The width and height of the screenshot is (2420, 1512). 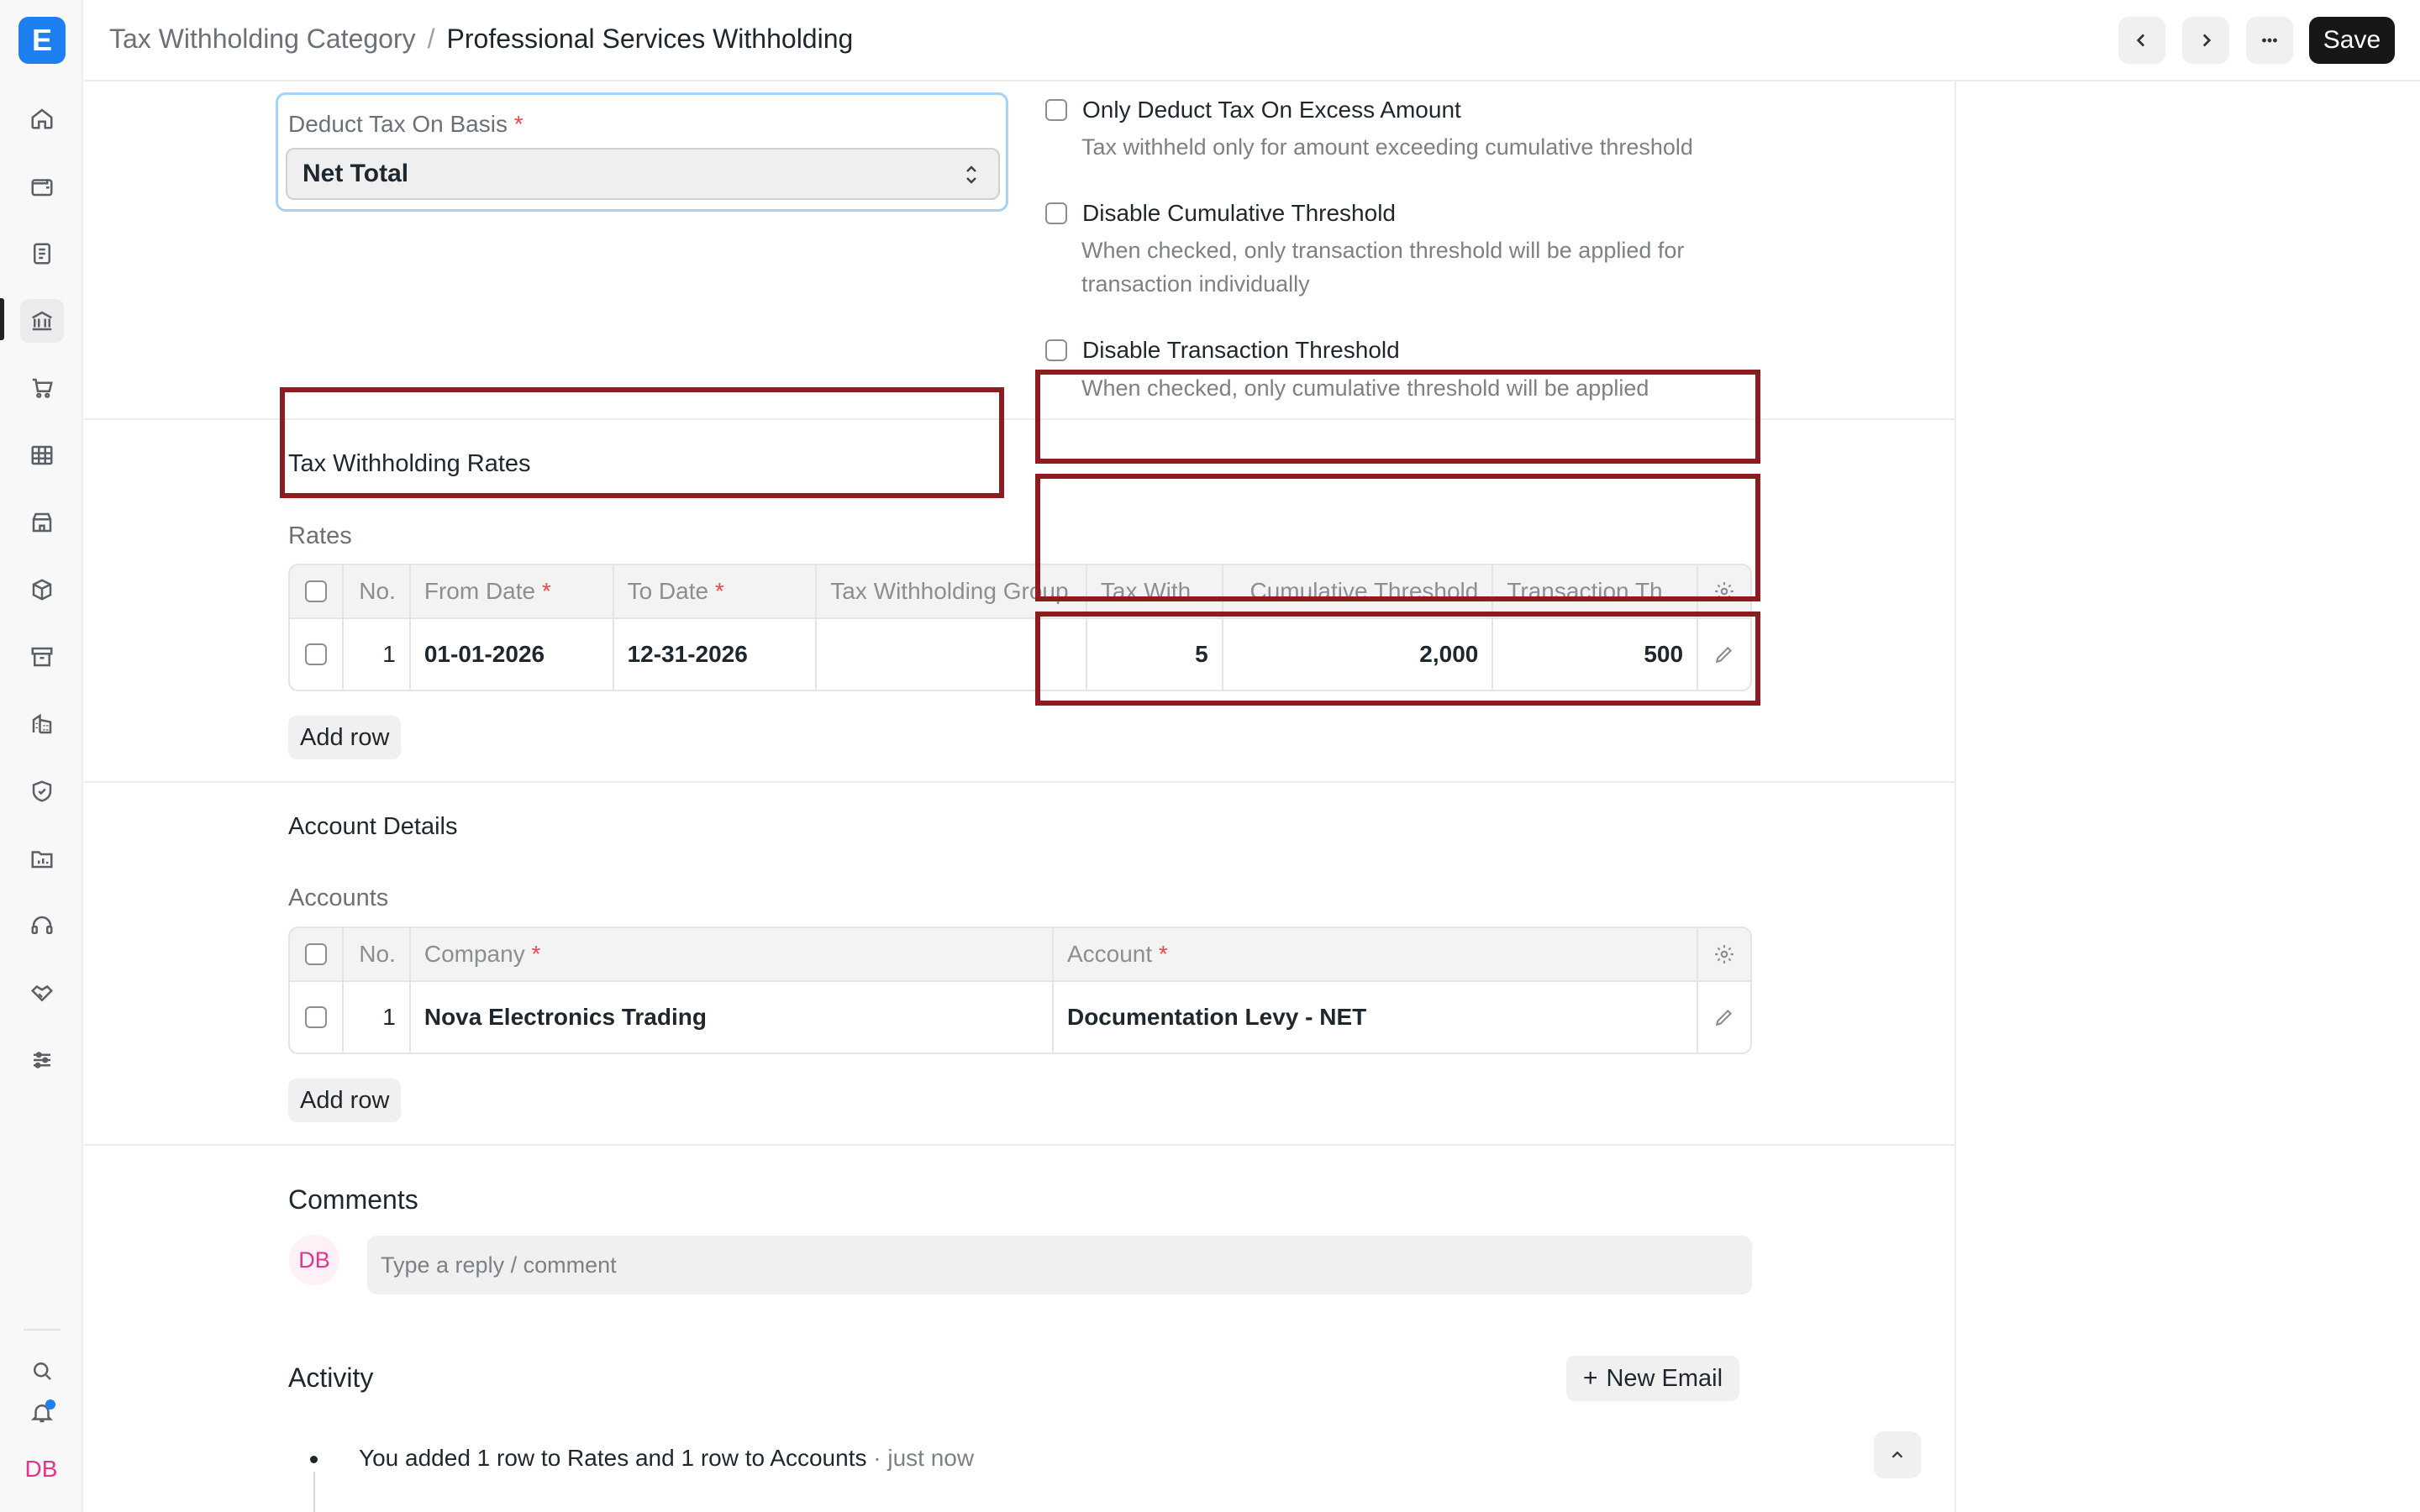 I want to click on column-header-to-date: To Date *, so click(x=716, y=591).